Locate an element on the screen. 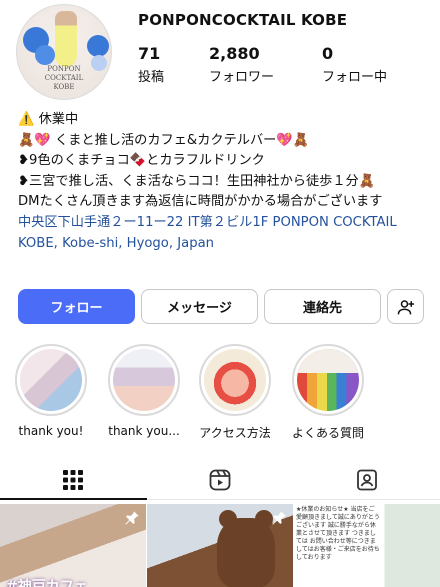 The height and width of the screenshot is (587, 440). grid-icon is located at coordinates (73, 480).